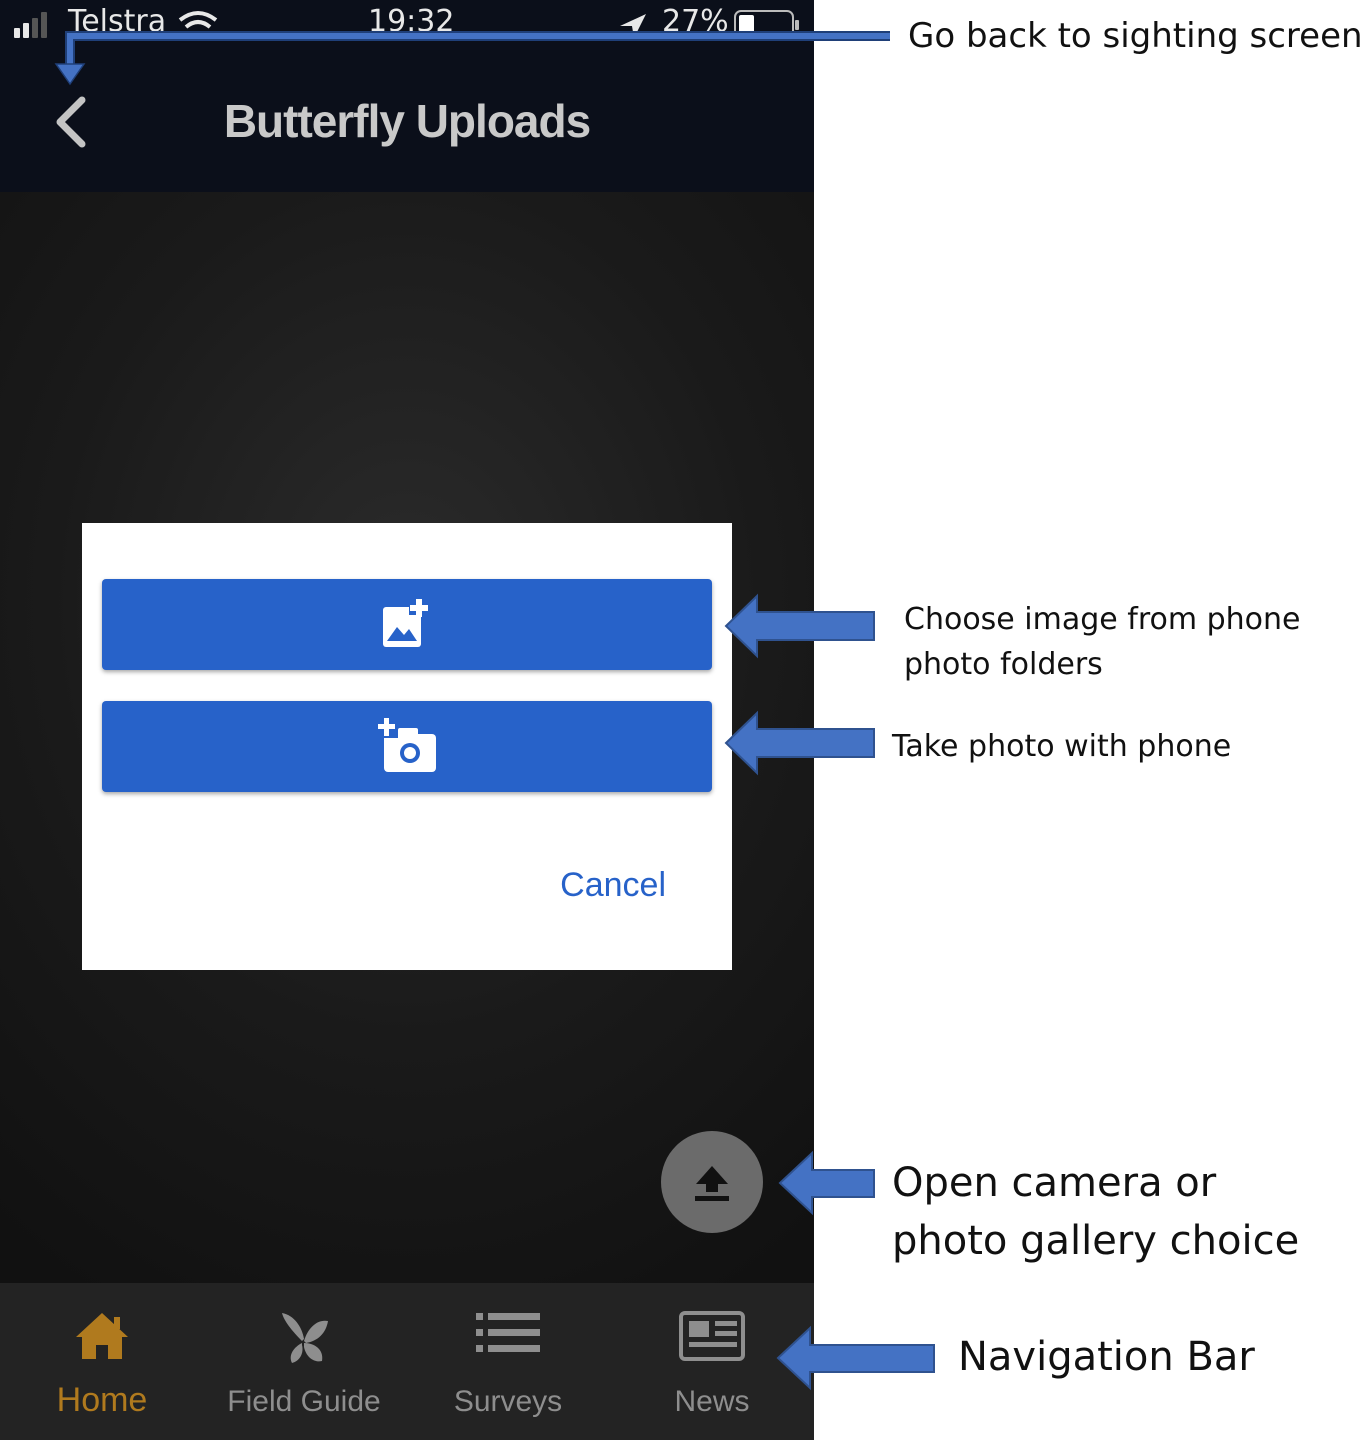 The height and width of the screenshot is (1440, 1367). What do you see at coordinates (472, 58) in the screenshot?
I see `back-annotation-arrow` at bounding box center [472, 58].